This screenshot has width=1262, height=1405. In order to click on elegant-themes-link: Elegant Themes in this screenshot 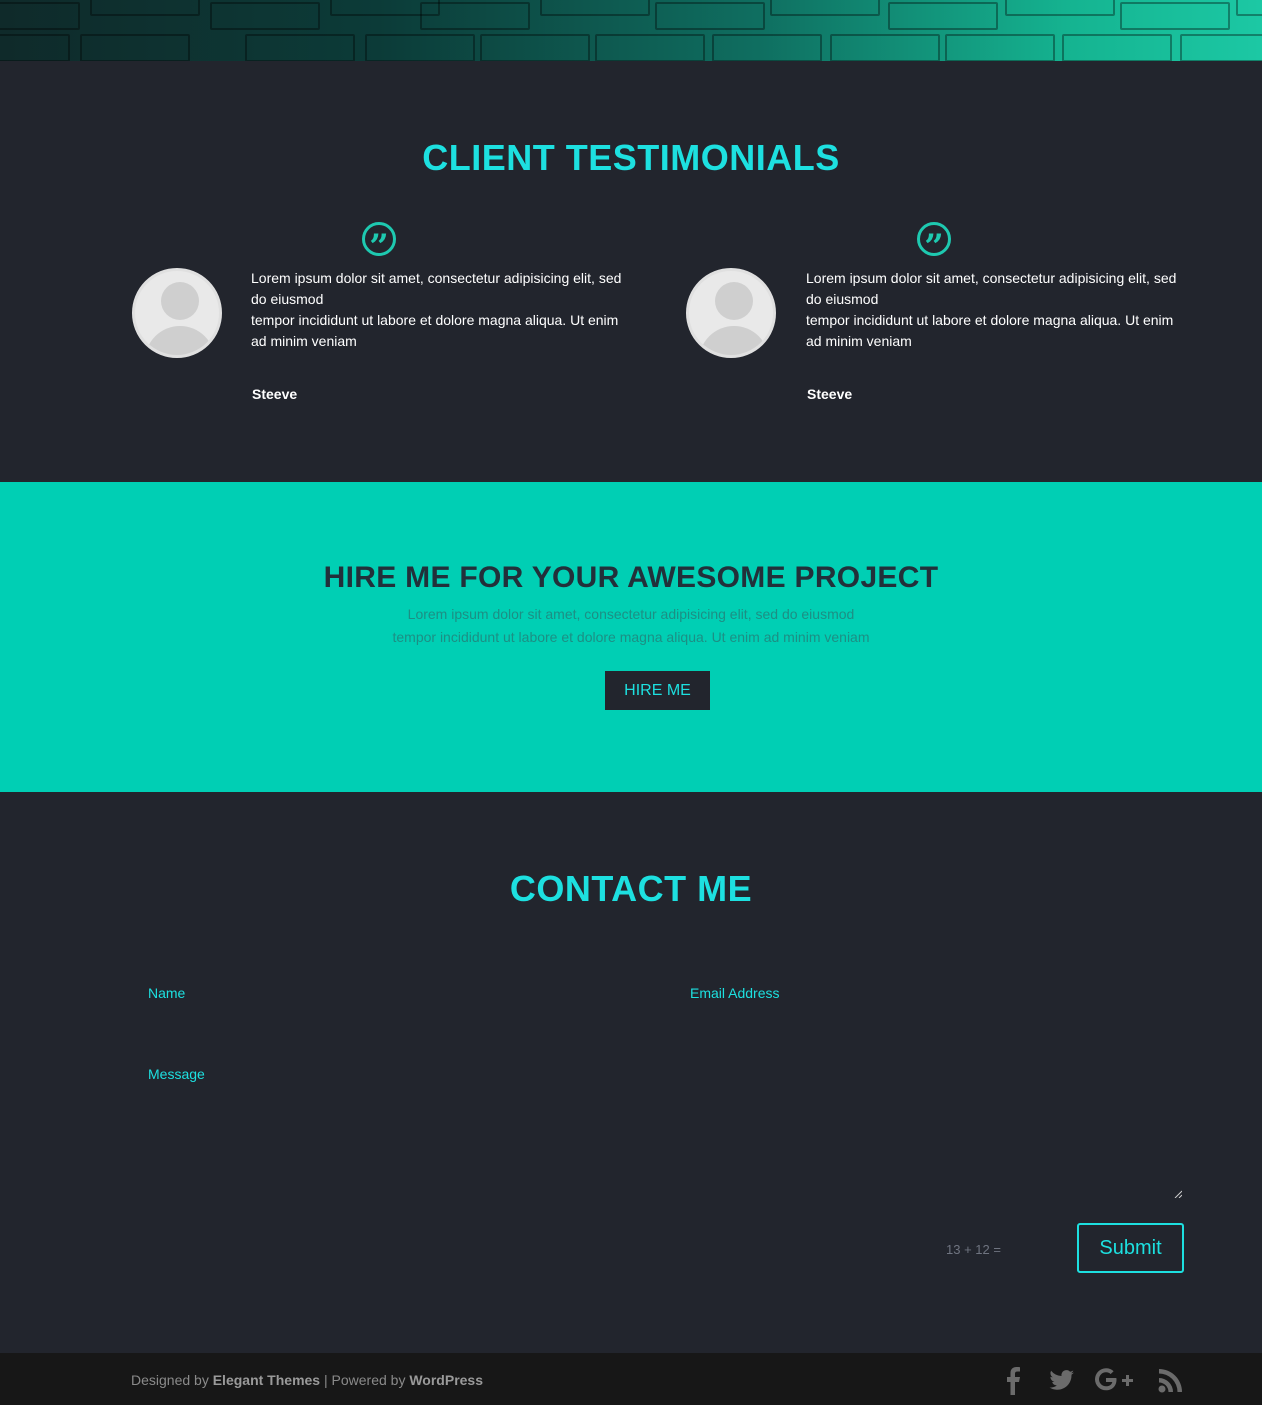, I will do `click(266, 1380)`.